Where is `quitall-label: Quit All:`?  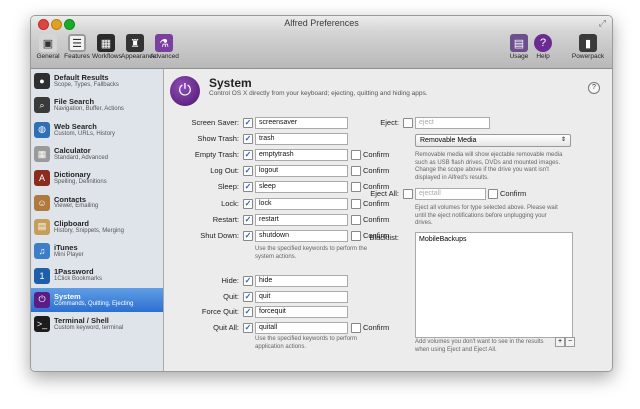 quitall-label: Quit All: is located at coordinates (226, 327).